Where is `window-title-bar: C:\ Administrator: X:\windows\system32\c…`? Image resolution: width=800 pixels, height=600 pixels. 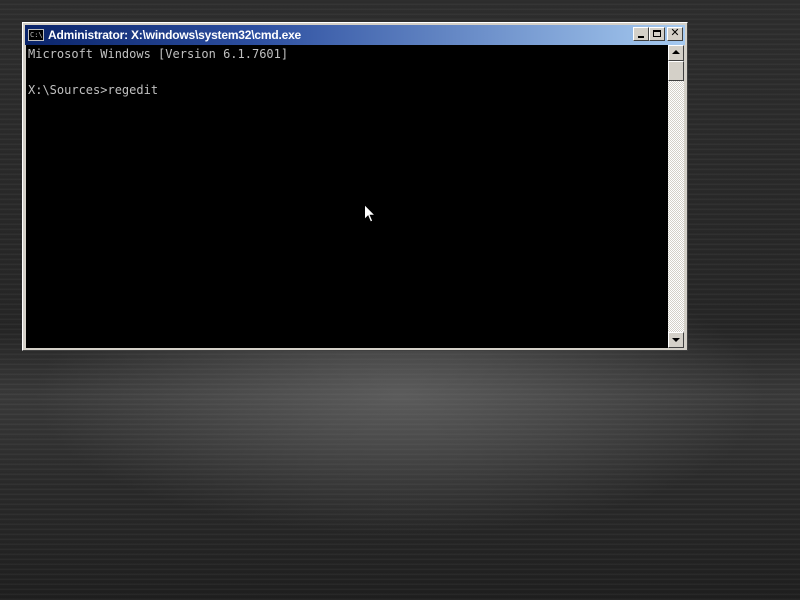 window-title-bar: C:\ Administrator: X:\windows\system32\c… is located at coordinates (355, 35).